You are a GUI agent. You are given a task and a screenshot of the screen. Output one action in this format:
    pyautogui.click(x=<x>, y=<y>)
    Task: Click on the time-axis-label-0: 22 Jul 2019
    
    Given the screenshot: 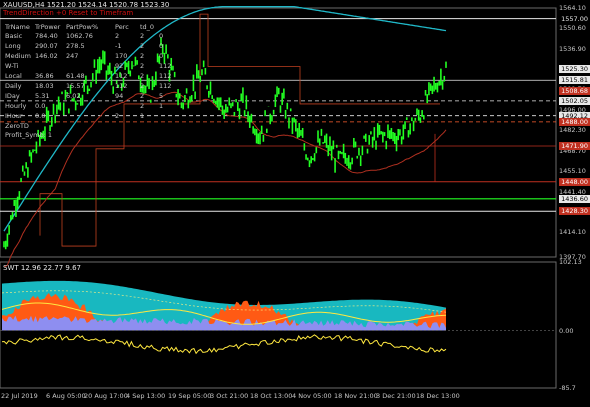 What is the action you would take?
    pyautogui.click(x=19, y=396)
    